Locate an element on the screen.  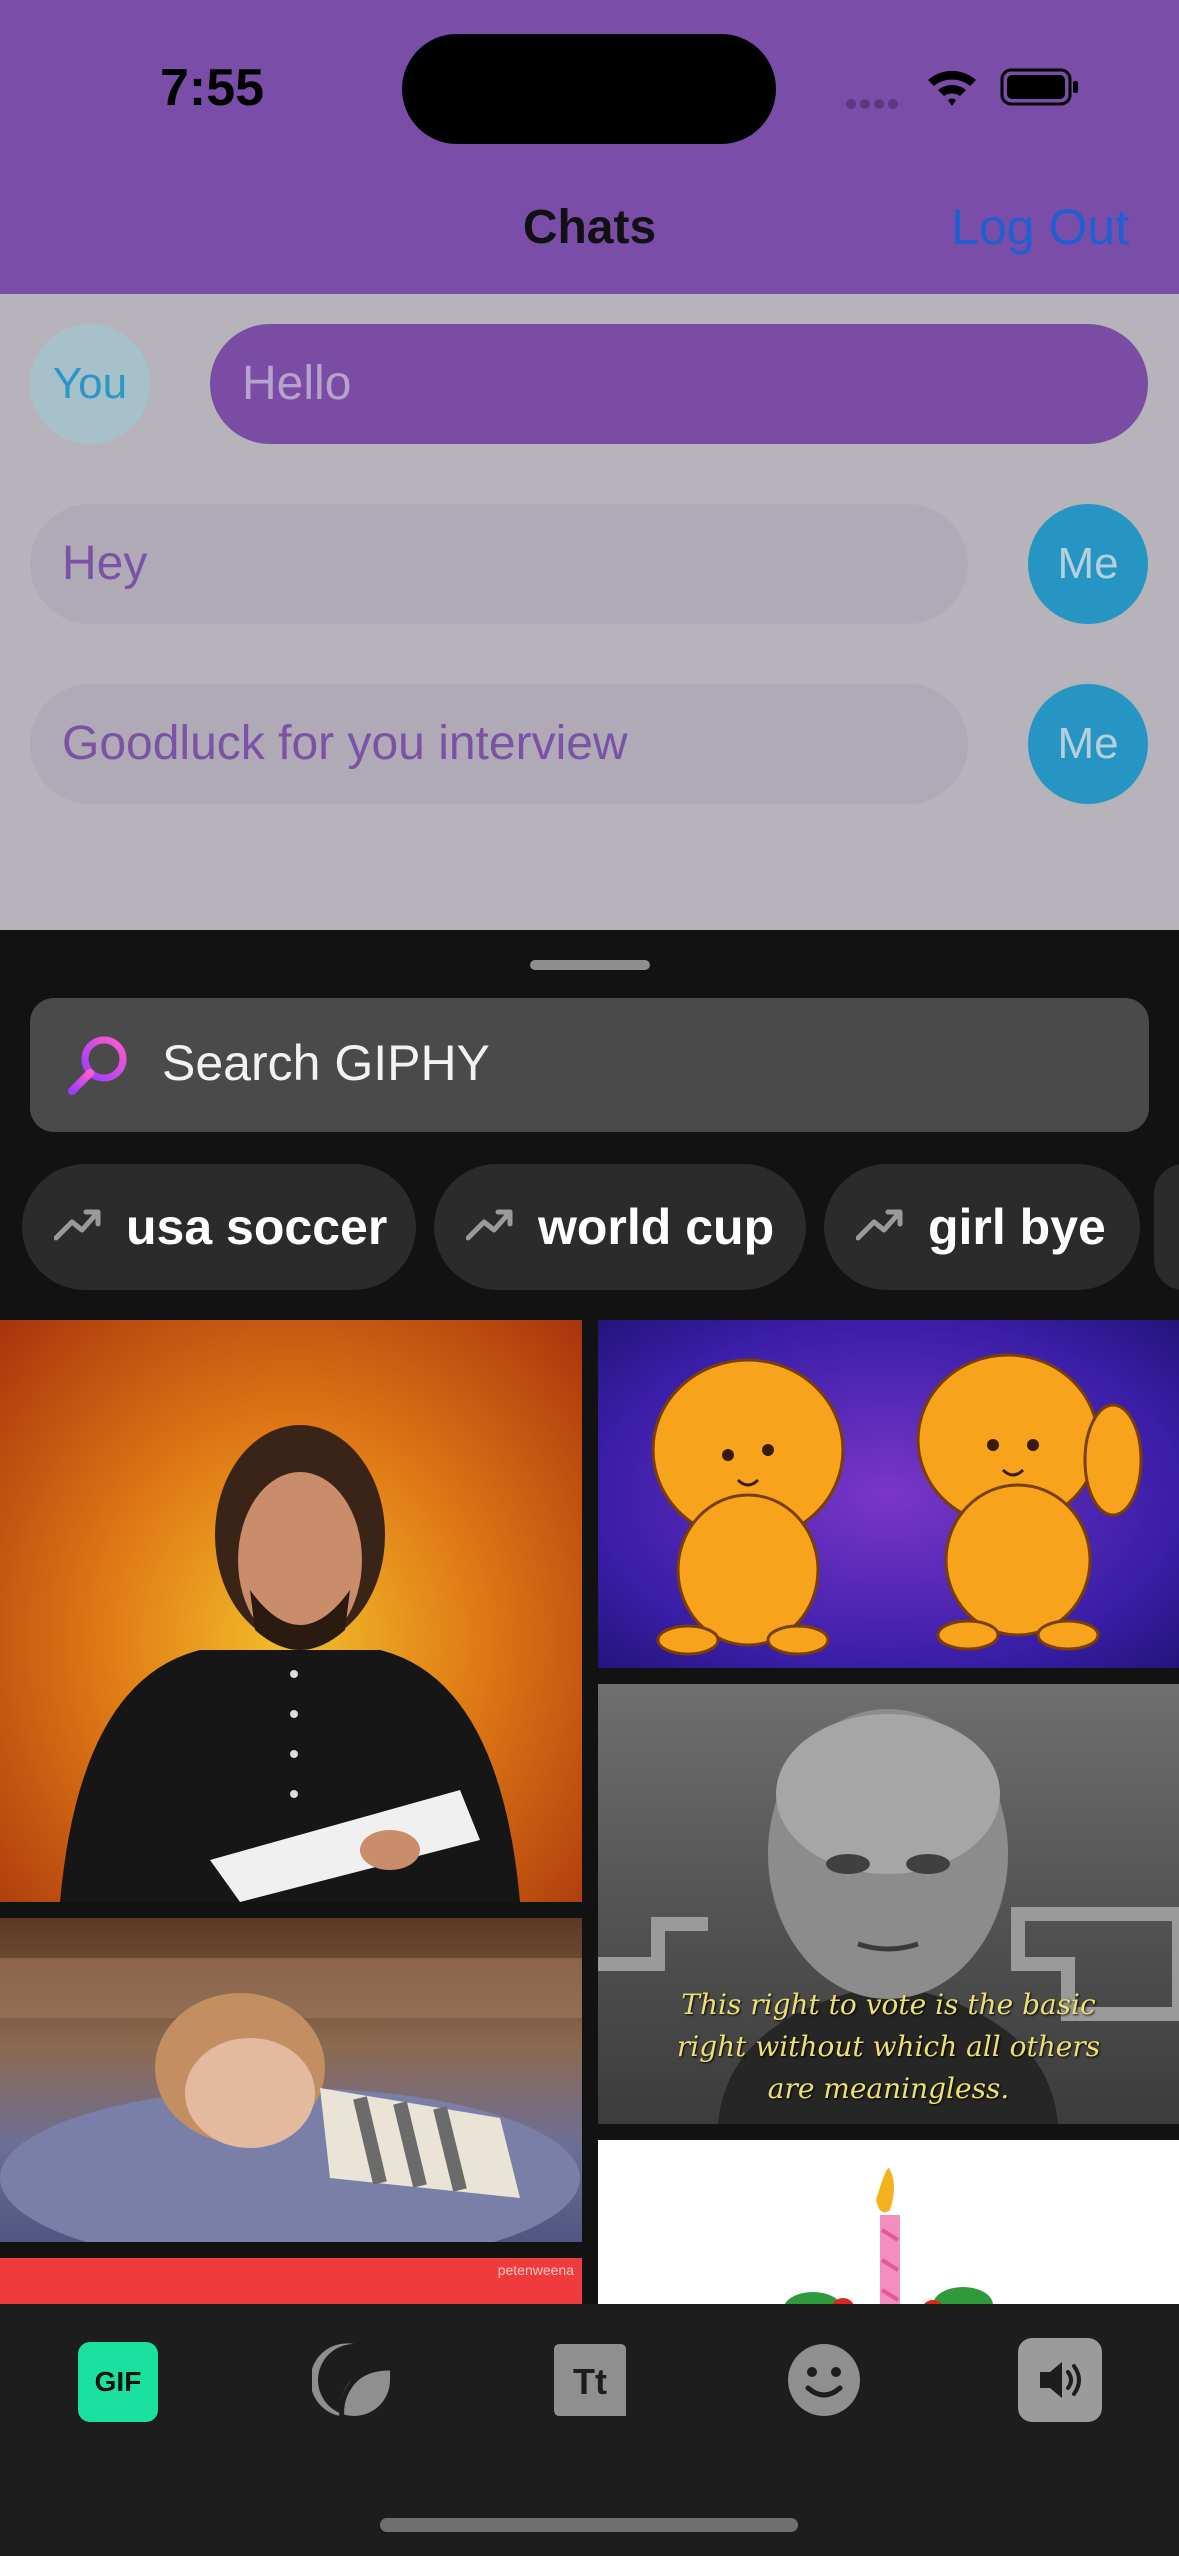
message-bubble-outgoing: Hey is located at coordinates (499, 564).